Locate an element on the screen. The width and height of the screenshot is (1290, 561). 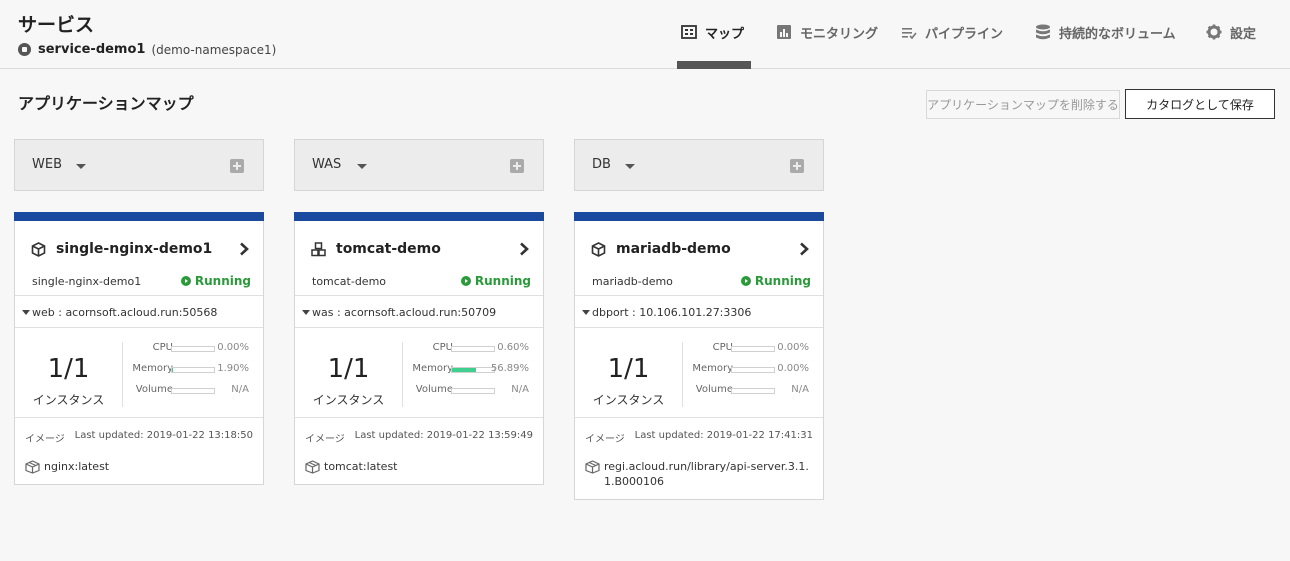
tab-settings: 設定 is located at coordinates (1231, 32).